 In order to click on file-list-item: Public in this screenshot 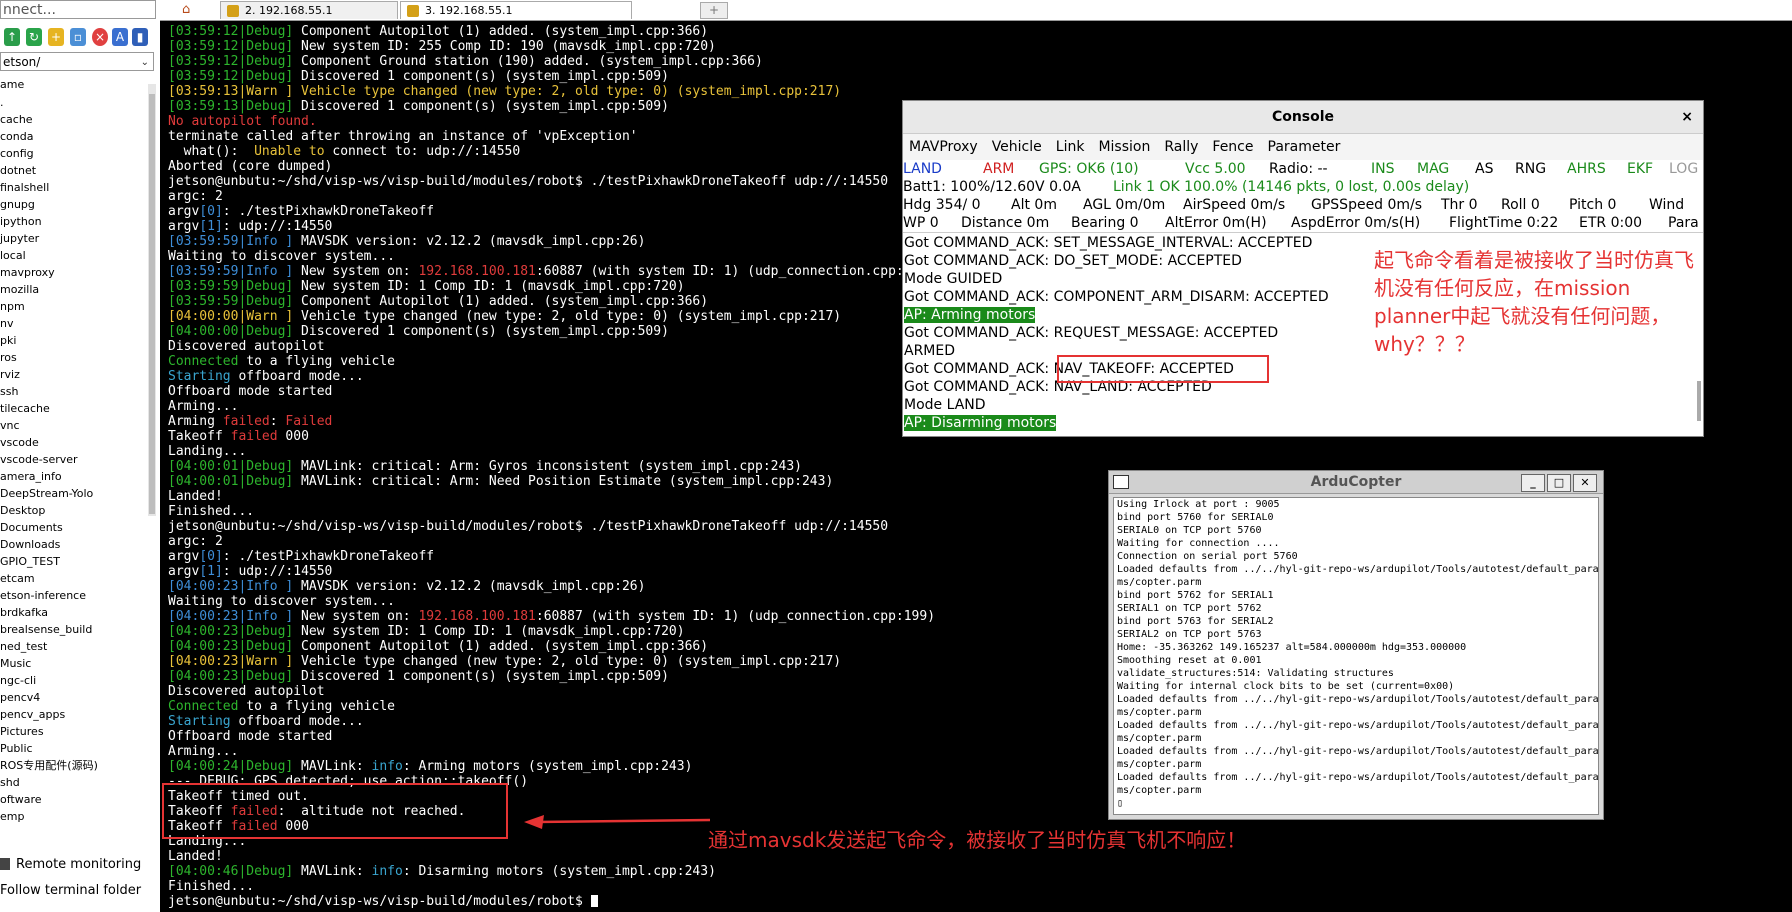, I will do `click(74, 748)`.